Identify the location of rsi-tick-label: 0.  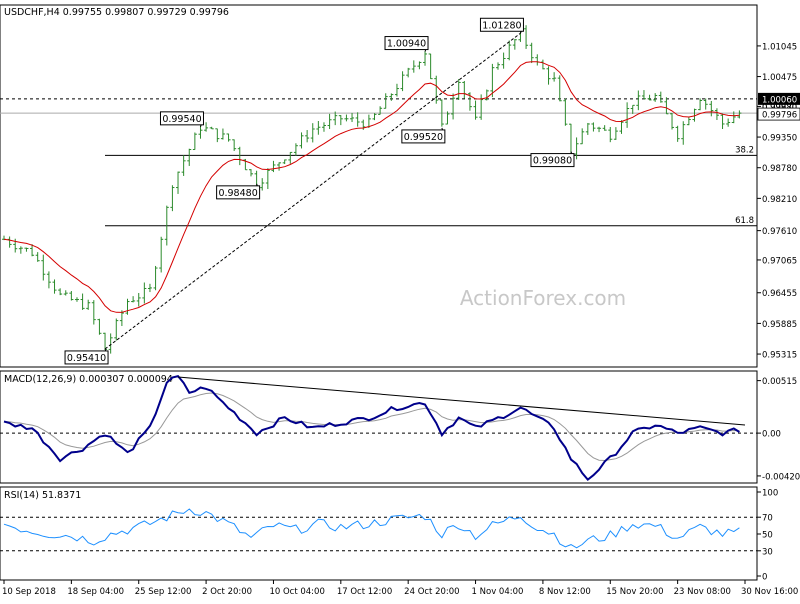
(764, 578).